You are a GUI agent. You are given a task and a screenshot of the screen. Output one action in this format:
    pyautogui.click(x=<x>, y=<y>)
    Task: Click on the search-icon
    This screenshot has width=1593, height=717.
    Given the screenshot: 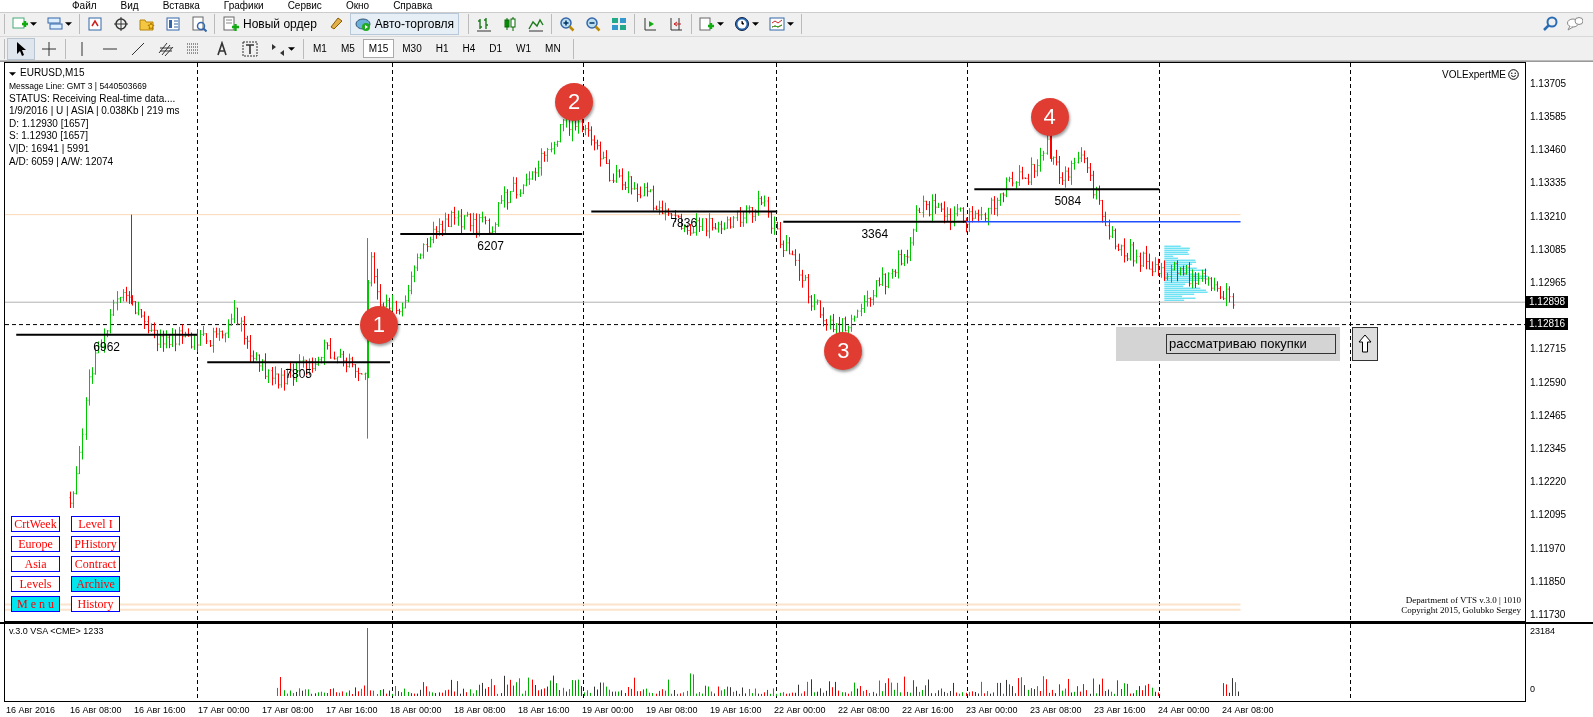 What is the action you would take?
    pyautogui.click(x=1551, y=24)
    